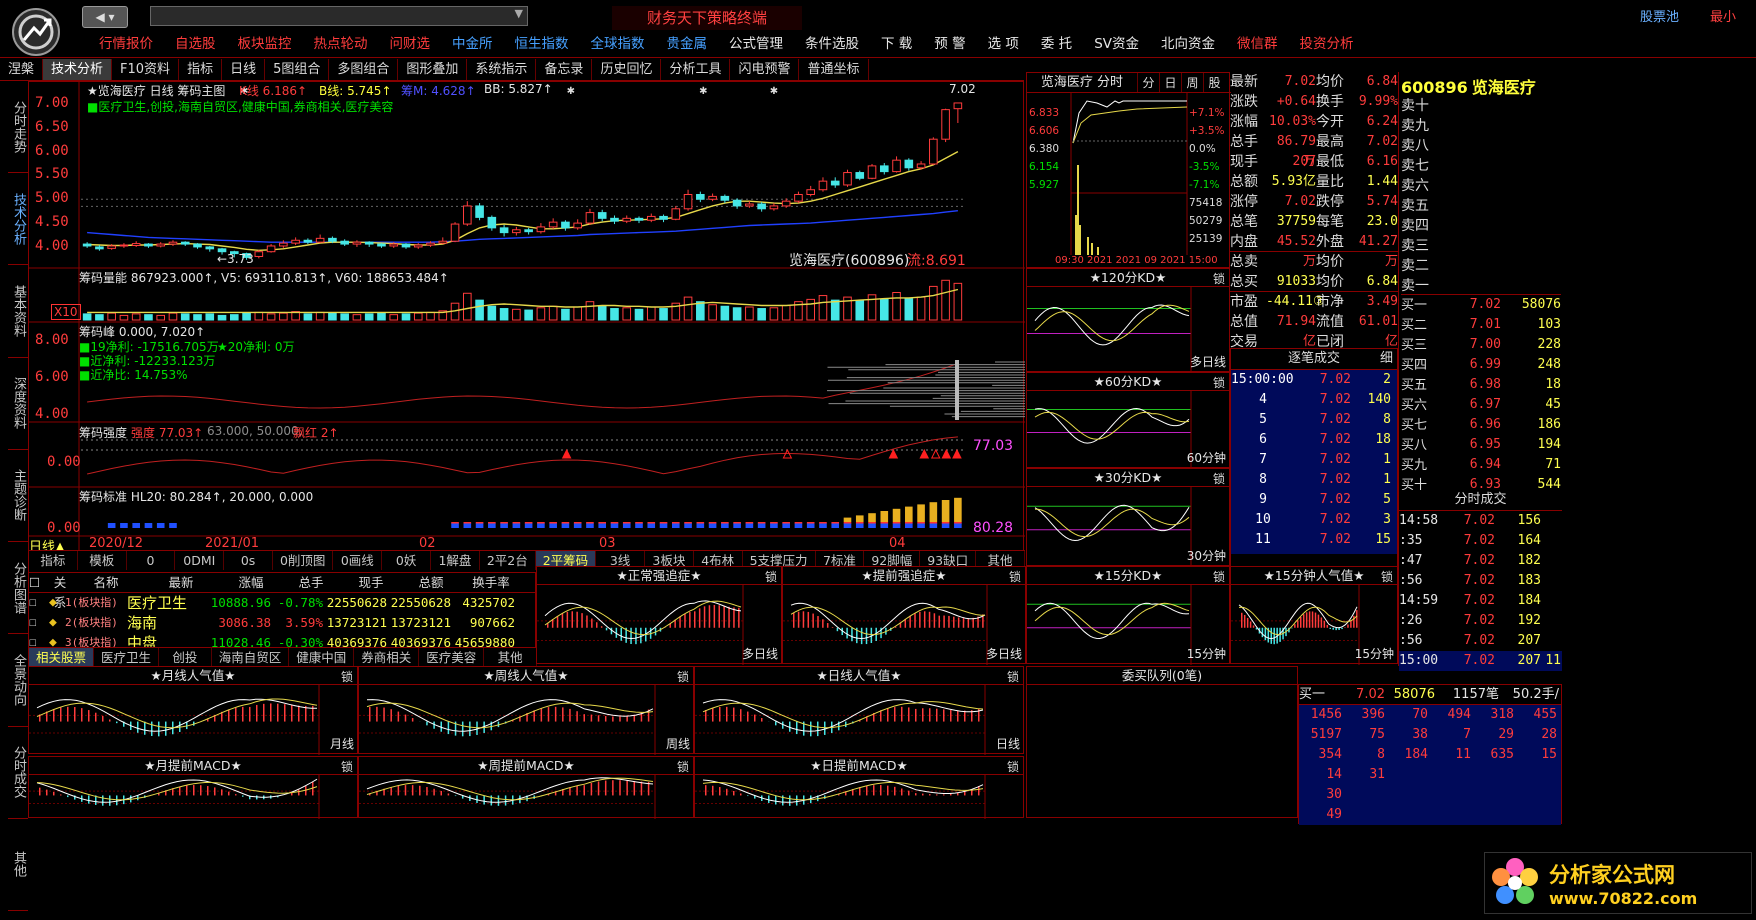 The height and width of the screenshot is (920, 1756). What do you see at coordinates (1128, 615) in the screenshot?
I see `panel-kd15: ★15分KD★ 锁 15分钟` at bounding box center [1128, 615].